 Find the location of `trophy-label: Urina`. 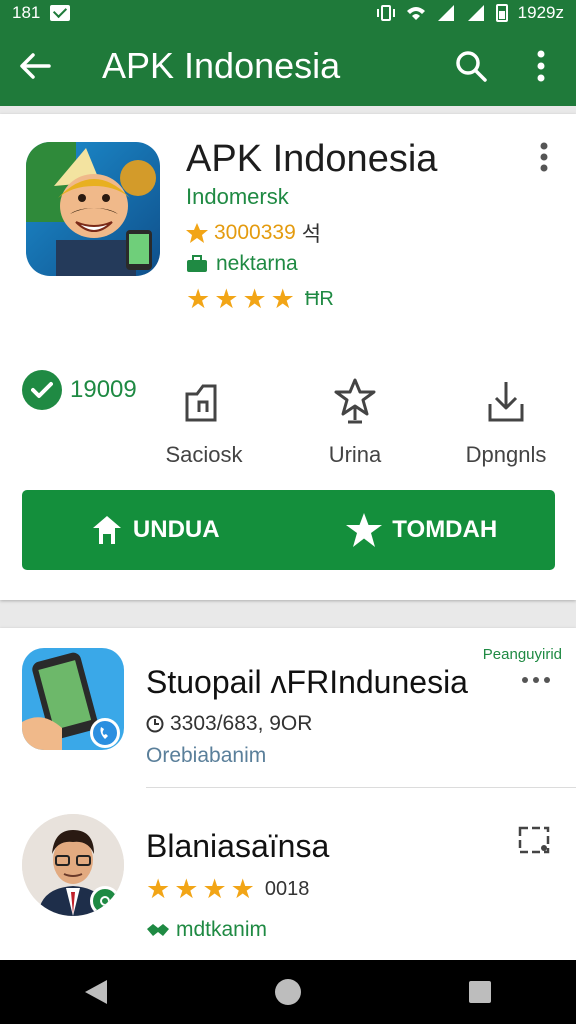

trophy-label: Urina is located at coordinates (355, 454).